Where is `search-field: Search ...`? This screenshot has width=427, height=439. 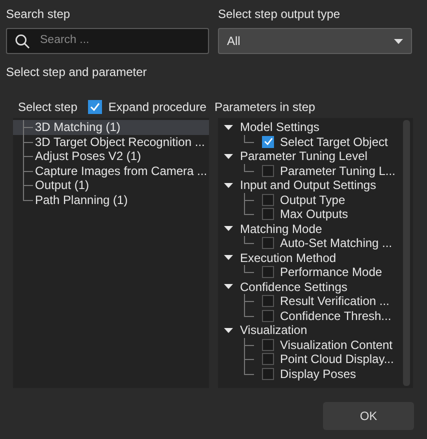 search-field: Search ... is located at coordinates (107, 41).